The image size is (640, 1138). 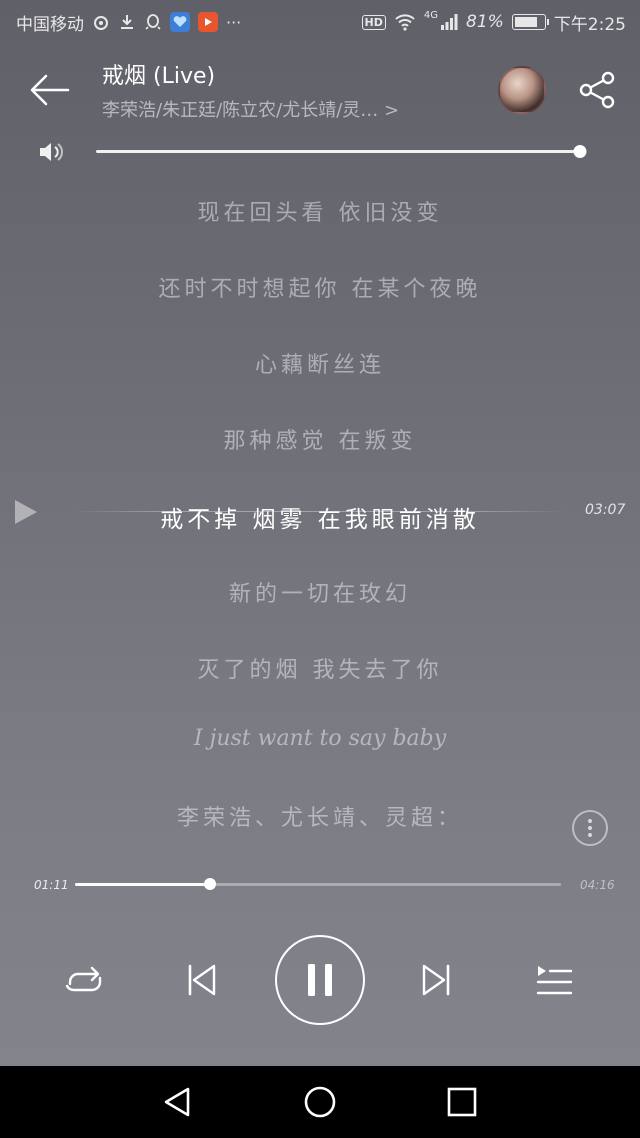 What do you see at coordinates (605, 510) in the screenshot?
I see `lyric-line-time: 03:07` at bounding box center [605, 510].